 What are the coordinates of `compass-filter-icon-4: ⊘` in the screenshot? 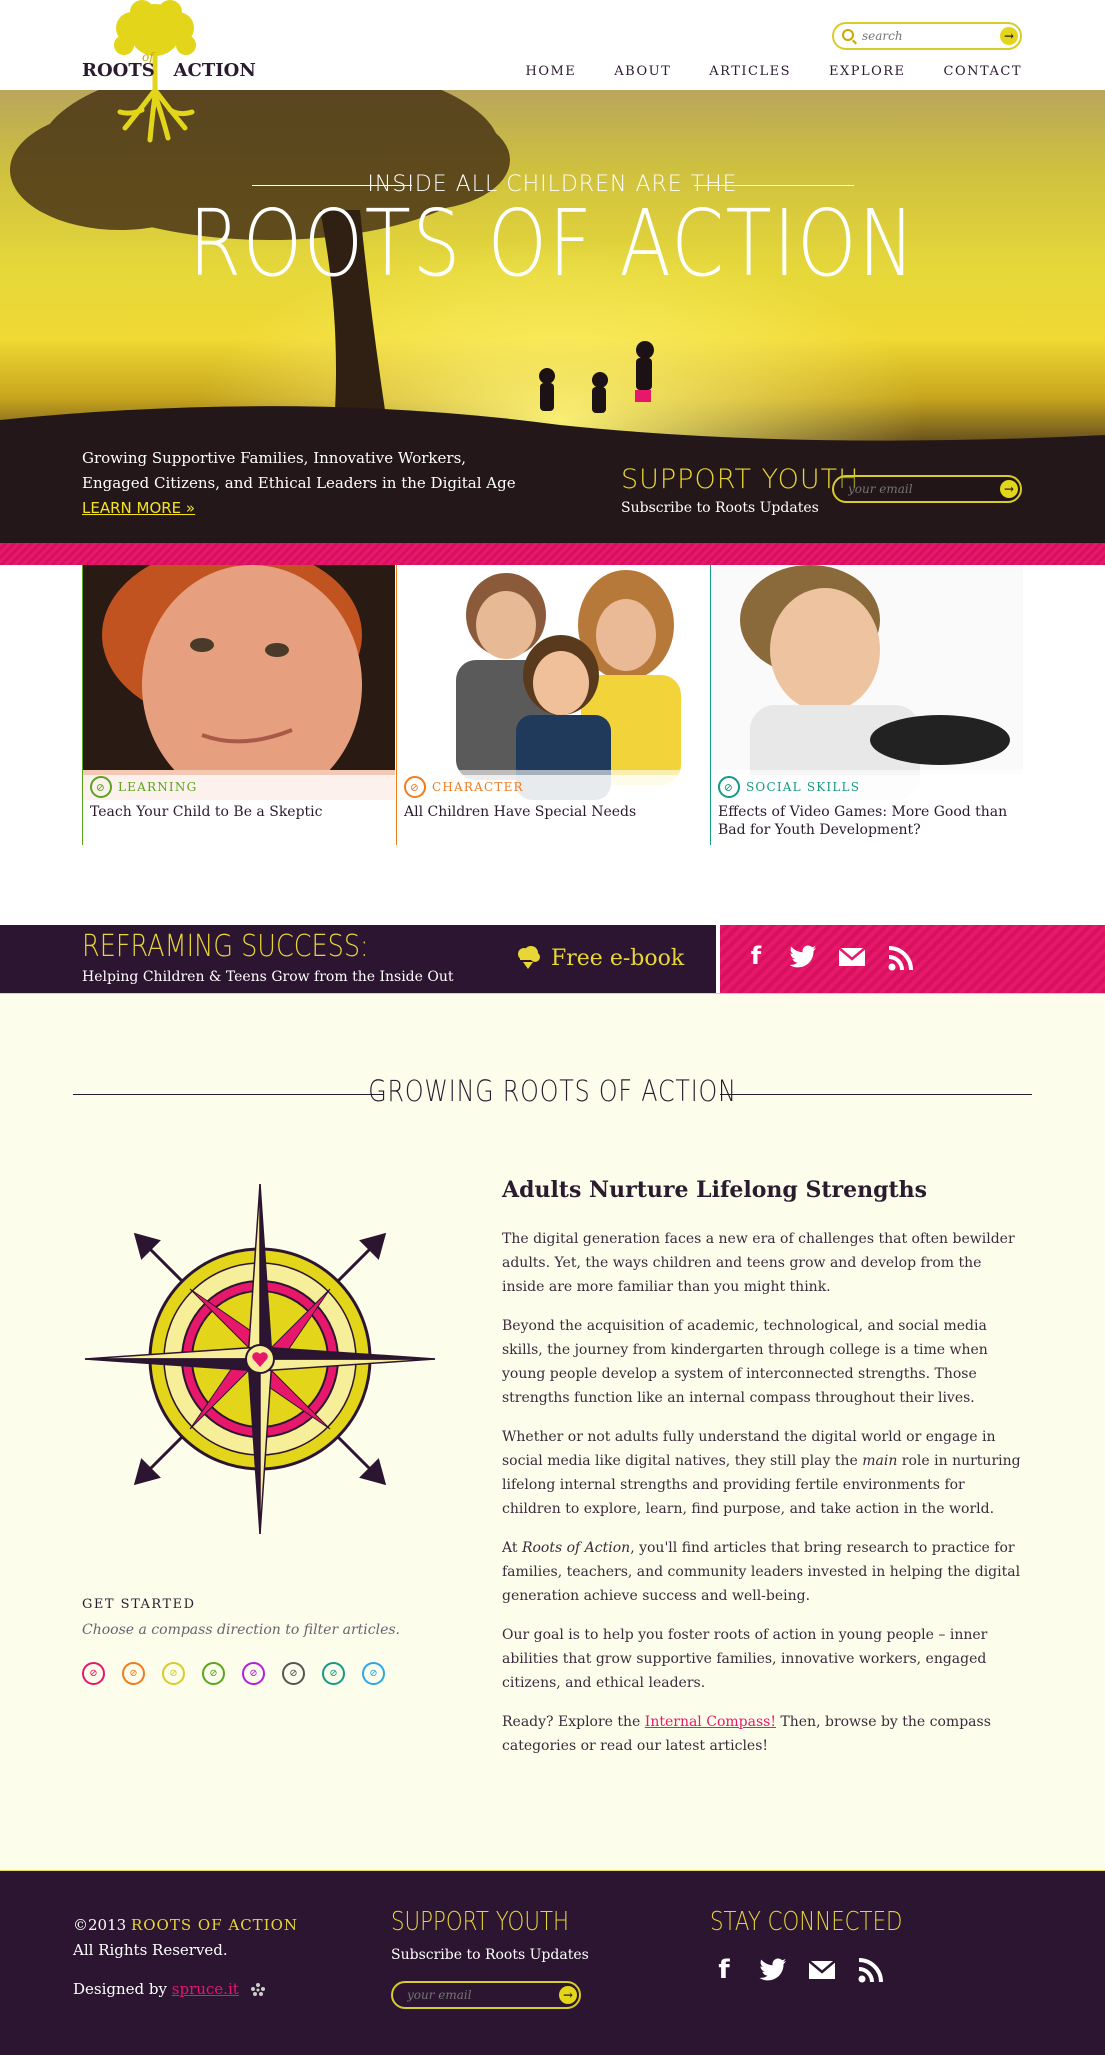 It's located at (213, 1673).